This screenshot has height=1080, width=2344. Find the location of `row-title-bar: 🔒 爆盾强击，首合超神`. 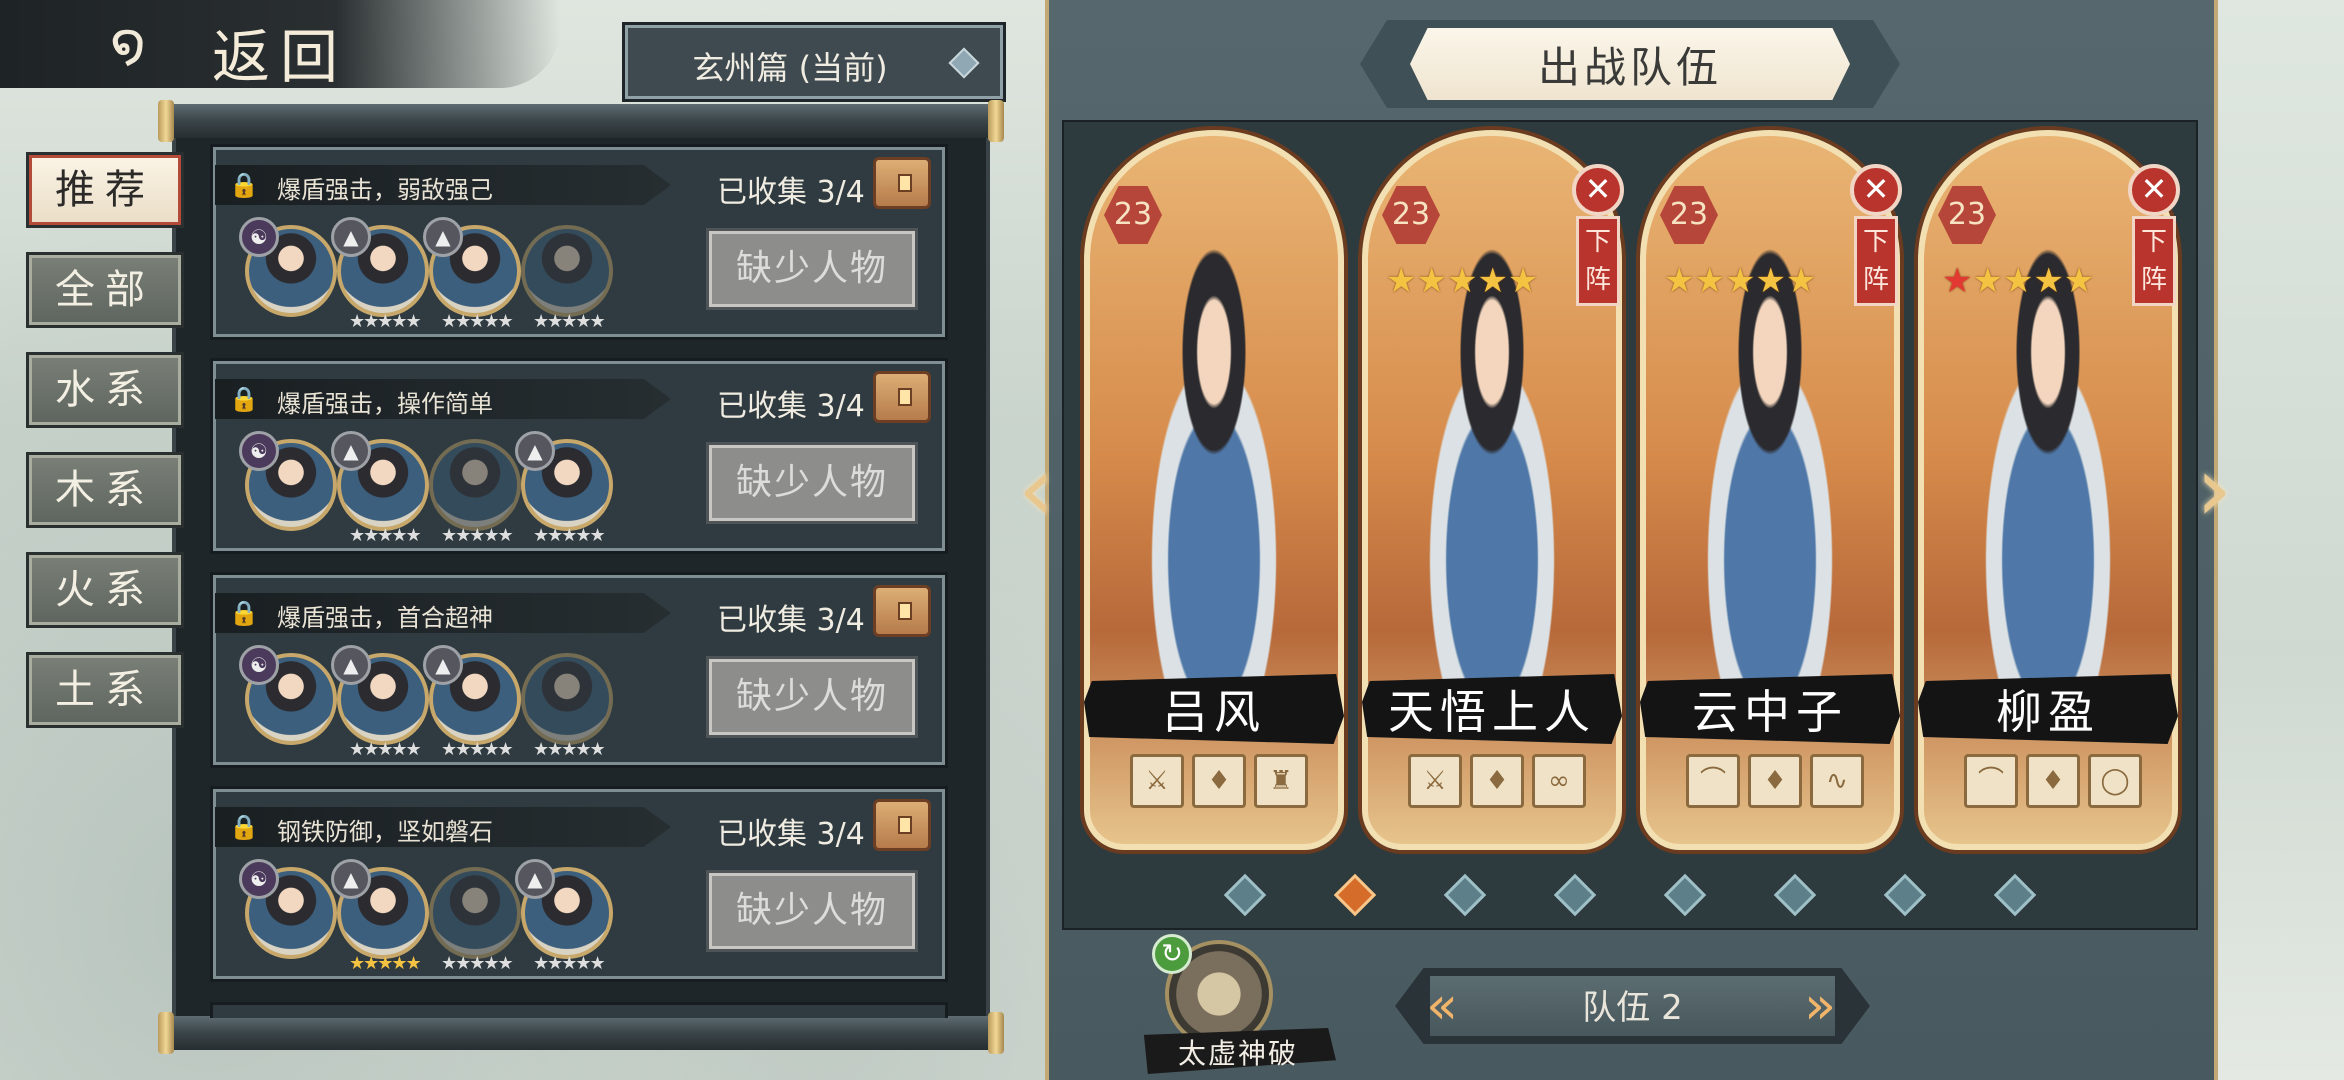

row-title-bar: 🔒 爆盾强击，首合超神 is located at coordinates (443, 613).